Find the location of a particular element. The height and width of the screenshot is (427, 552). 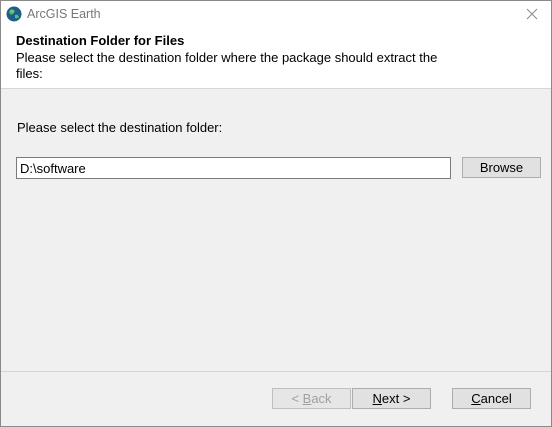

next-button: Next > is located at coordinates (391, 398).